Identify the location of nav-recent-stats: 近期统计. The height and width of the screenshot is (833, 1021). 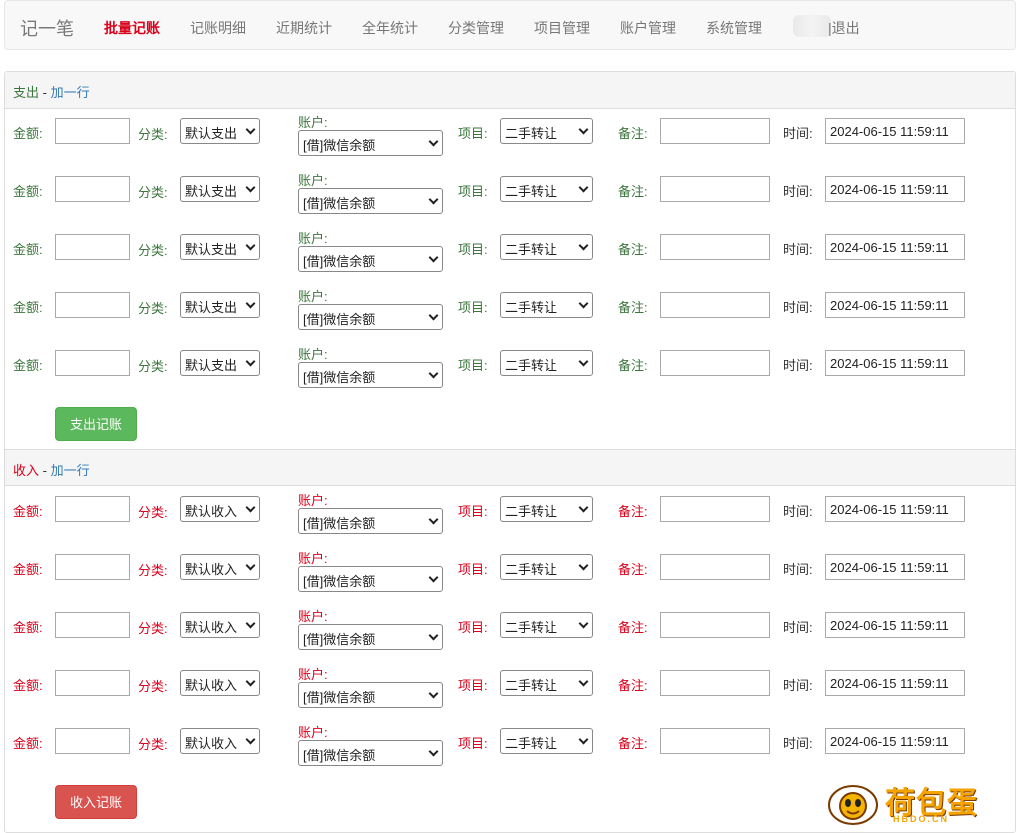
(304, 28).